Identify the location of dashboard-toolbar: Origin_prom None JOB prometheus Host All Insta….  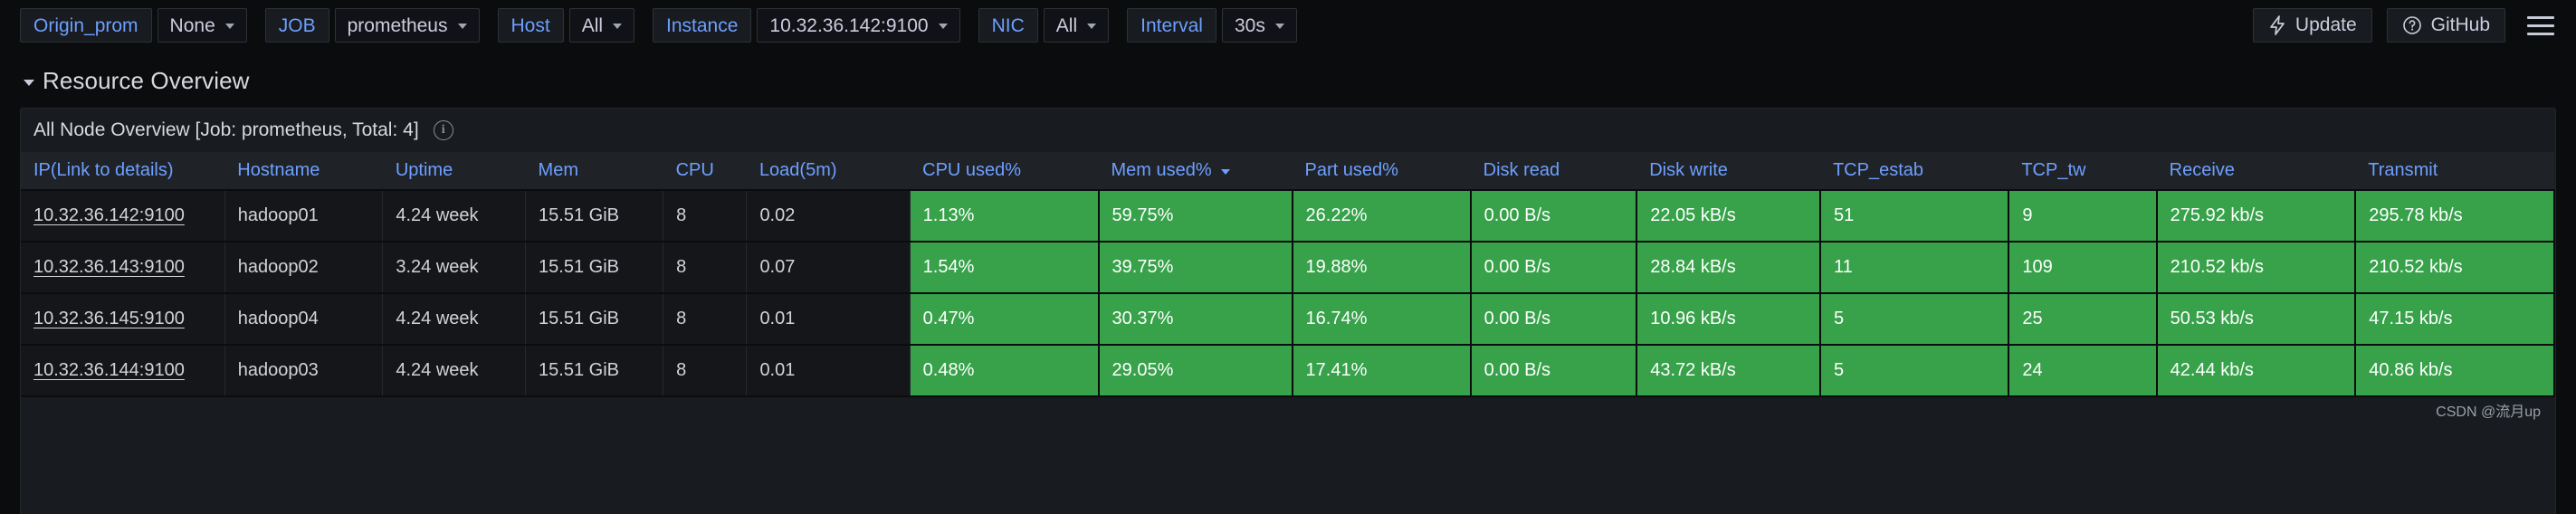
(1288, 26).